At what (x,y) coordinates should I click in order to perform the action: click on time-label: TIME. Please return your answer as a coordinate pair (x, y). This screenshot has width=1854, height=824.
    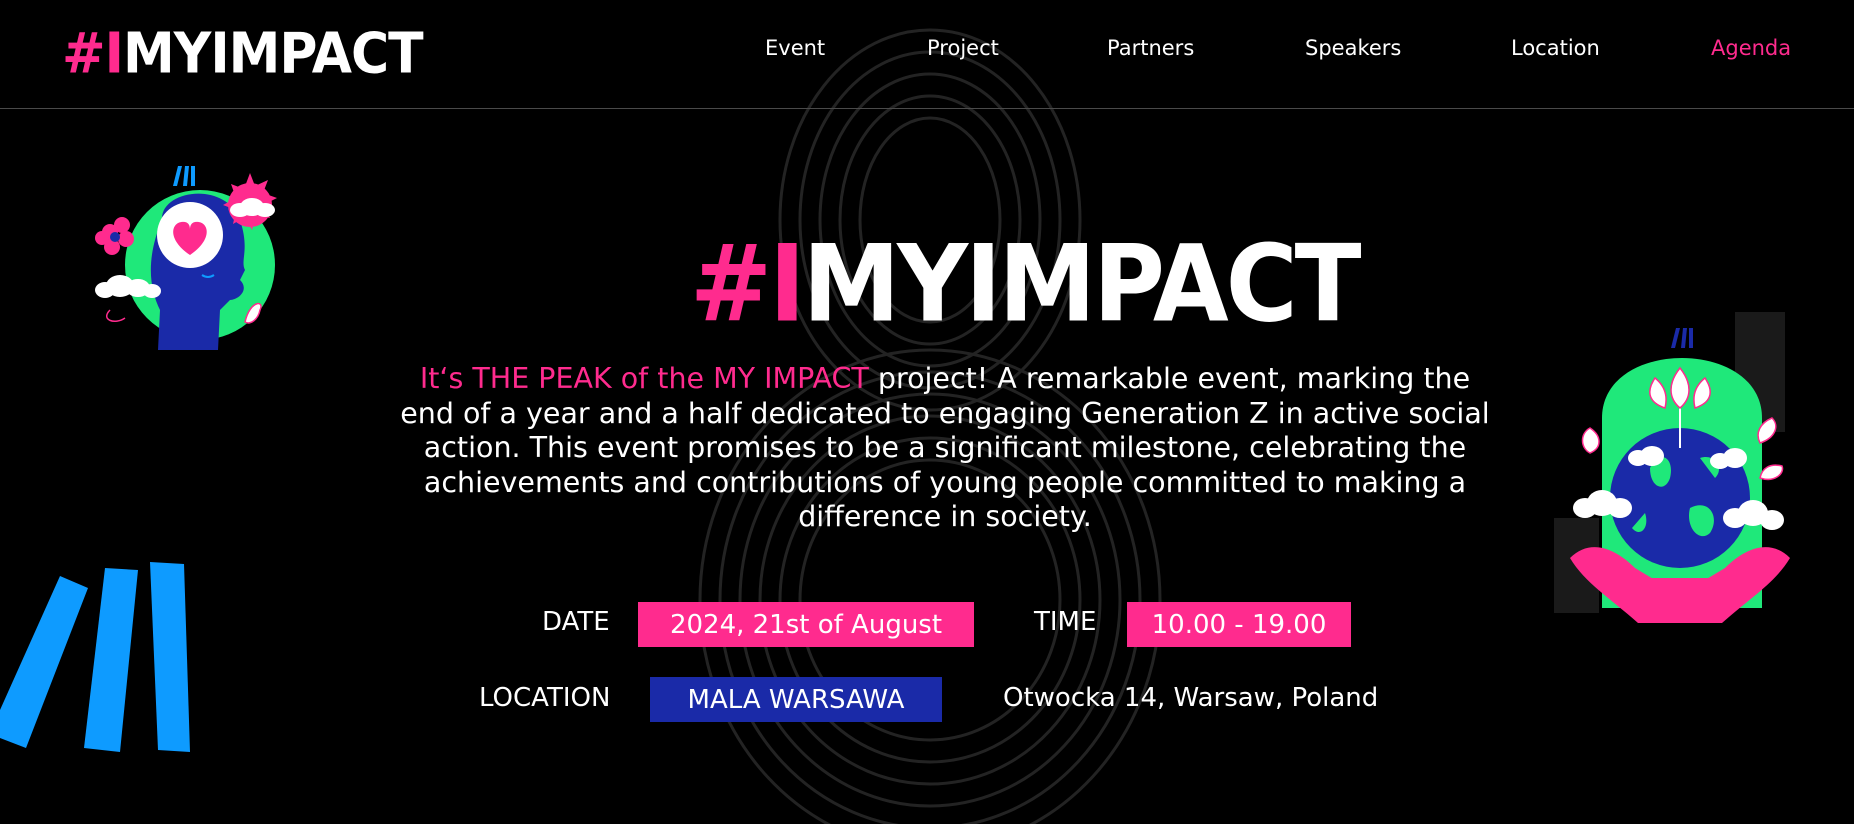
    Looking at the image, I should click on (1065, 622).